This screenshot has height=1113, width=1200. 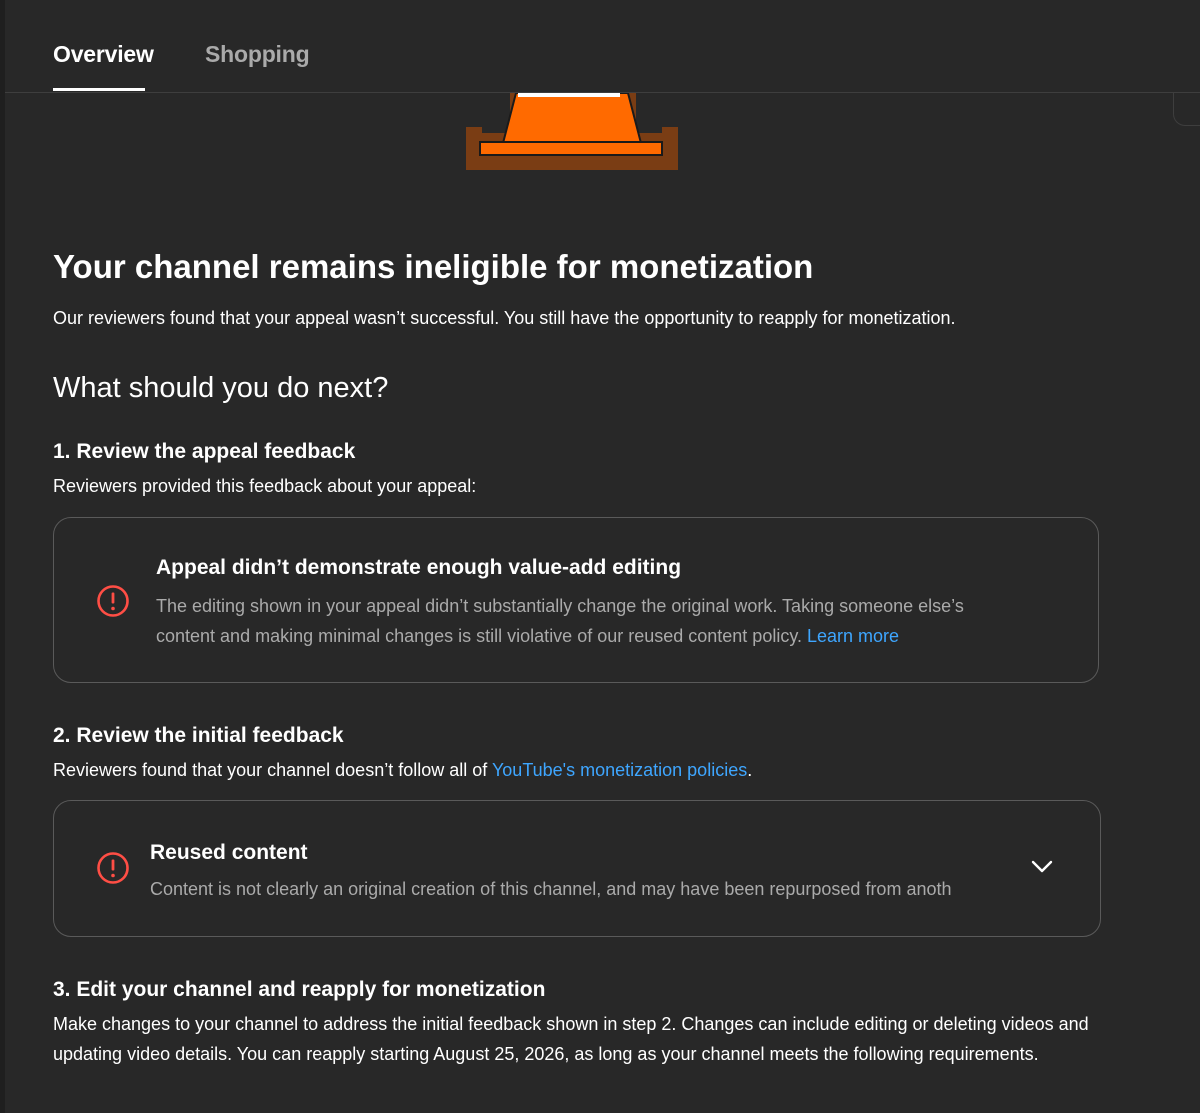 What do you see at coordinates (853, 636) in the screenshot?
I see `learn-more-link: Learn more` at bounding box center [853, 636].